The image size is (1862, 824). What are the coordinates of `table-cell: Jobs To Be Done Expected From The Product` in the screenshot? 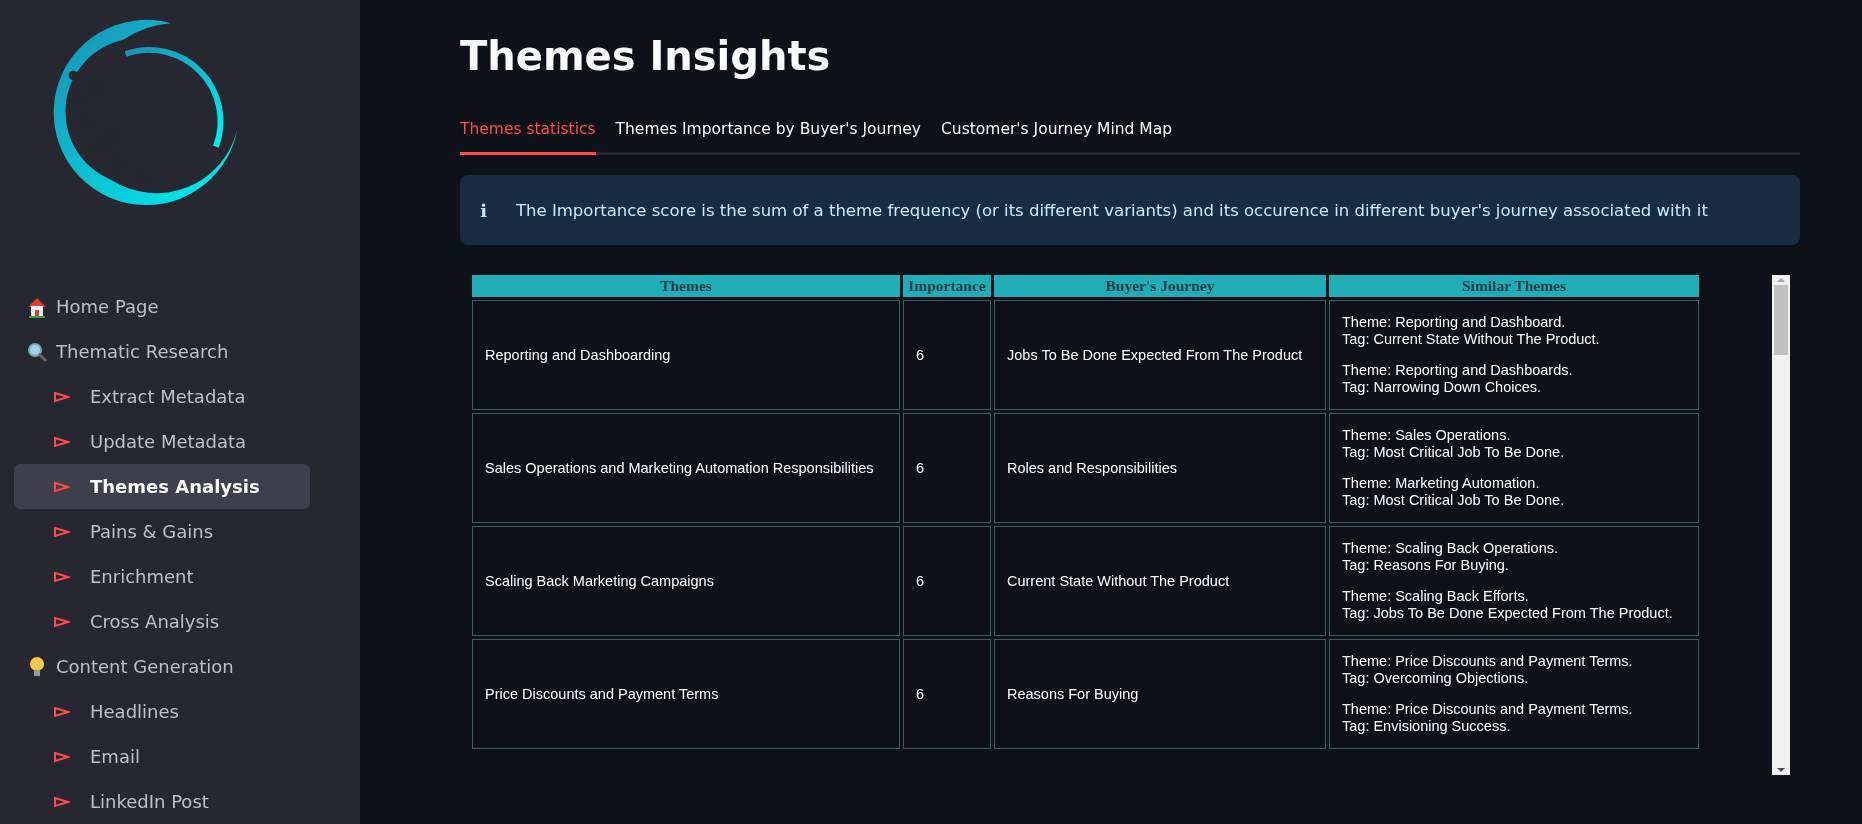 It's located at (1160, 355).